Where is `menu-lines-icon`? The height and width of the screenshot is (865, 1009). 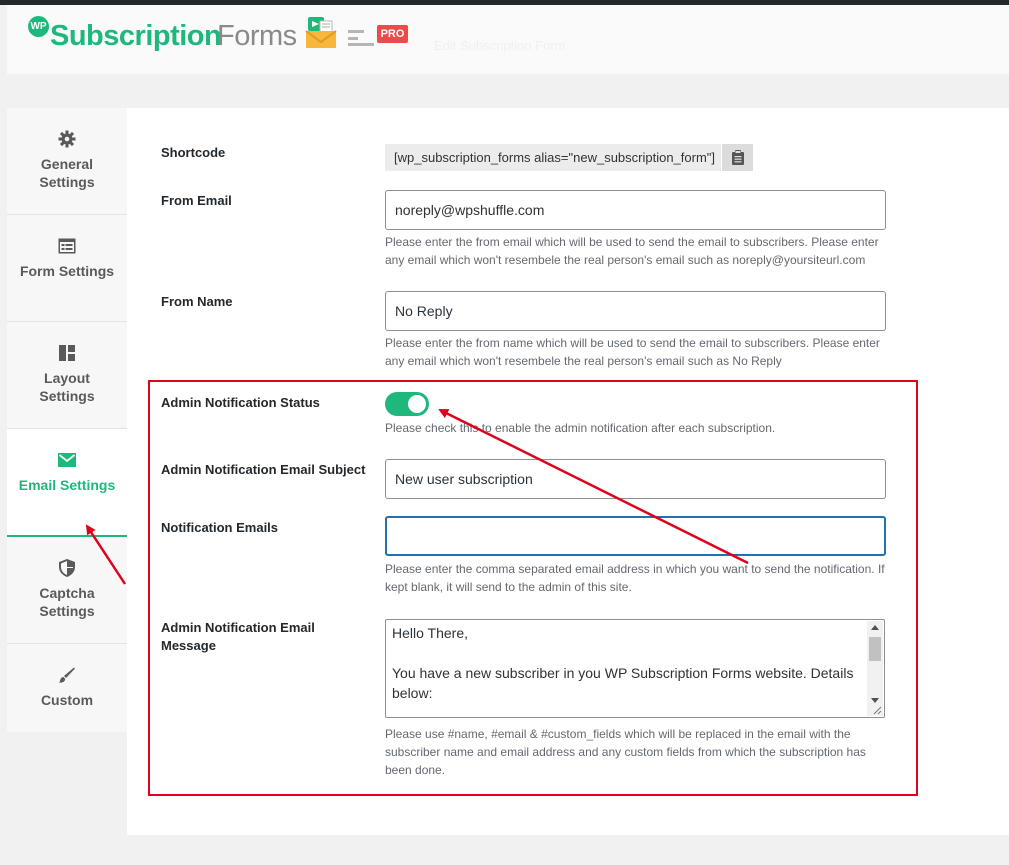 menu-lines-icon is located at coordinates (361, 38).